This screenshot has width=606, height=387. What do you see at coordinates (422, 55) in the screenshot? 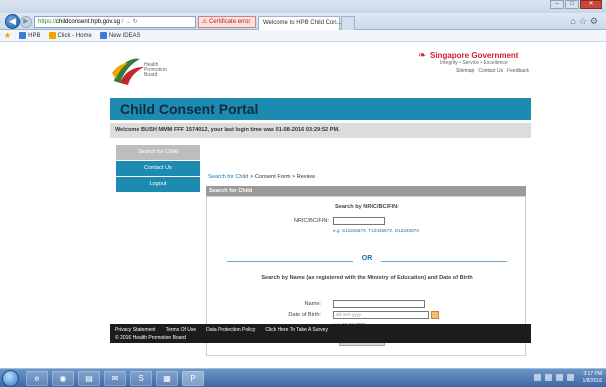
I see `lion-head-icon: ❧` at bounding box center [422, 55].